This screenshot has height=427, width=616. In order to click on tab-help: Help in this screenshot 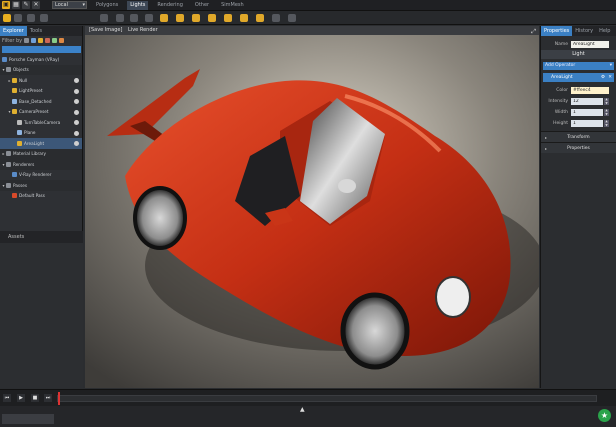, I will do `click(604, 31)`.